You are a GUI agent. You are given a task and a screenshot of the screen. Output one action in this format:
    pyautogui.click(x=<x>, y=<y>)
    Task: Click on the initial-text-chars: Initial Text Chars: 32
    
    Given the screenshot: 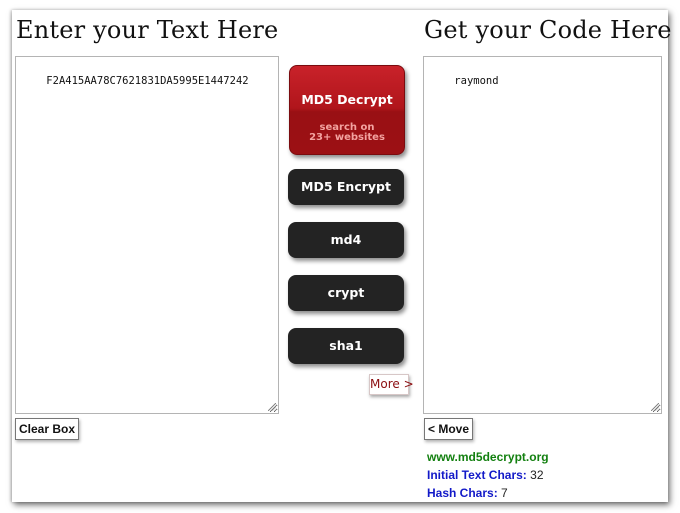 What is the action you would take?
    pyautogui.click(x=485, y=475)
    